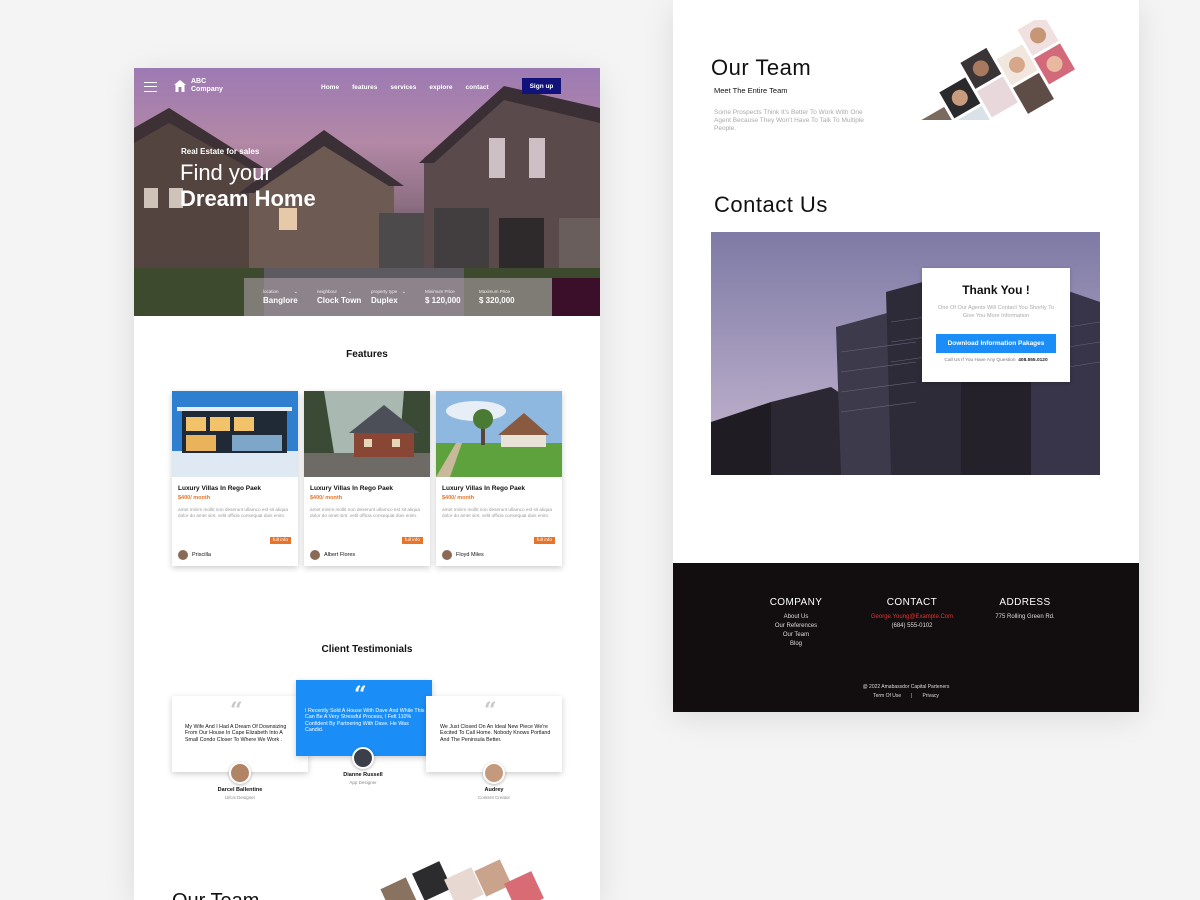 The height and width of the screenshot is (900, 1200). I want to click on menu-icon, so click(150, 87).